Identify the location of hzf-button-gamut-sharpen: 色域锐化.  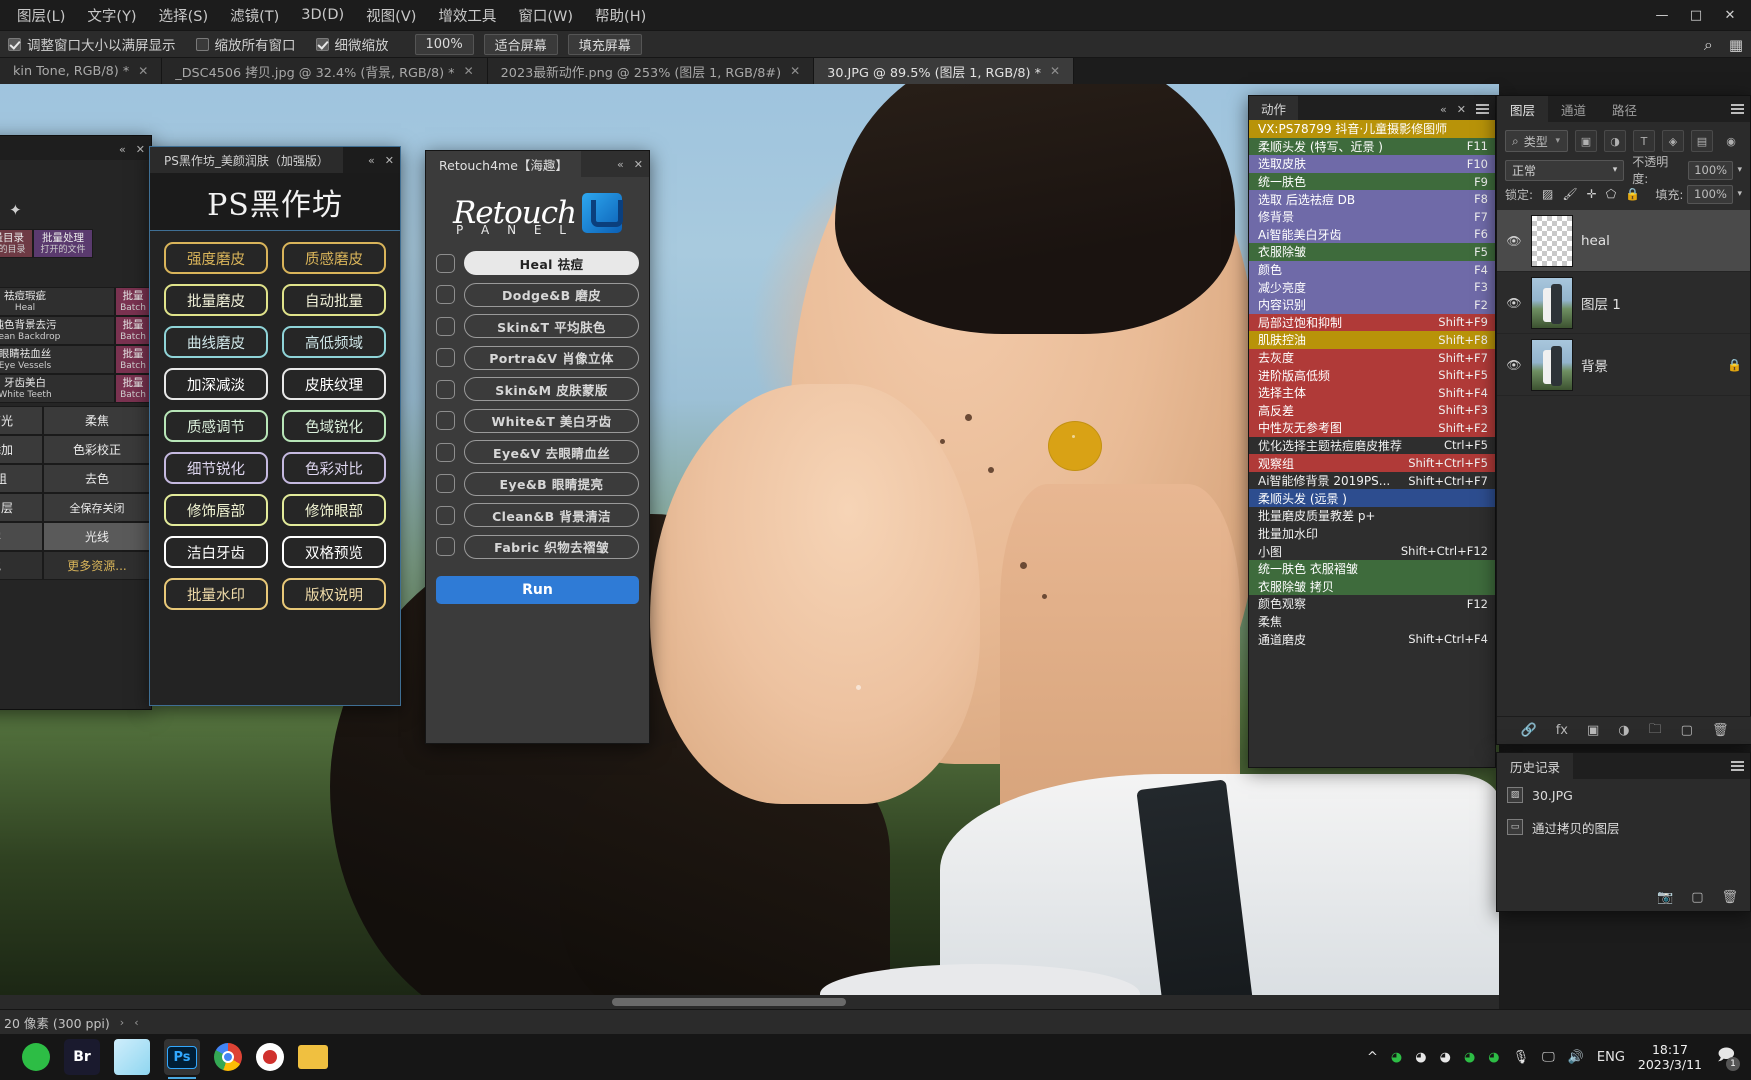
(334, 426).